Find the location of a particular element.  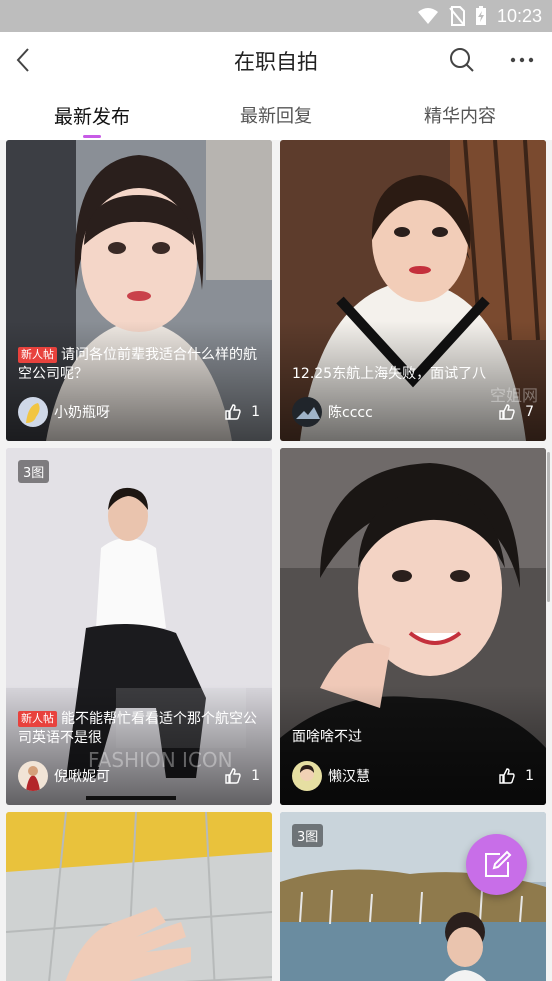

tab-latest-replies: 最新回复 is located at coordinates (276, 114).